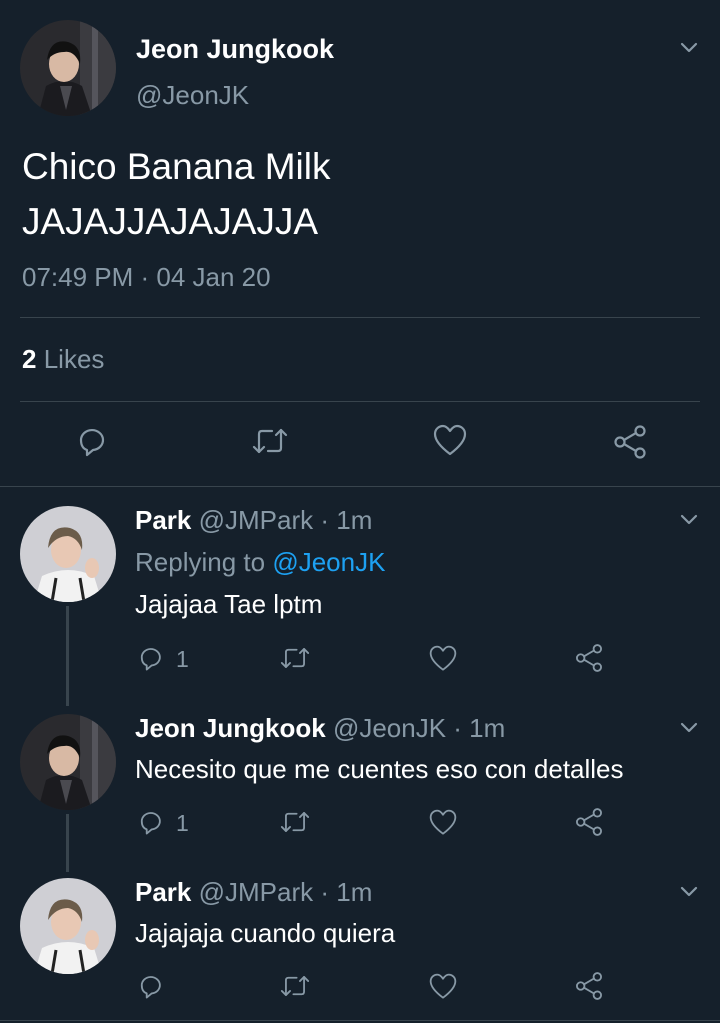 This screenshot has height=1023, width=720. I want to click on main-tweet-text-line1: Chico Banana Milk, so click(176, 166).